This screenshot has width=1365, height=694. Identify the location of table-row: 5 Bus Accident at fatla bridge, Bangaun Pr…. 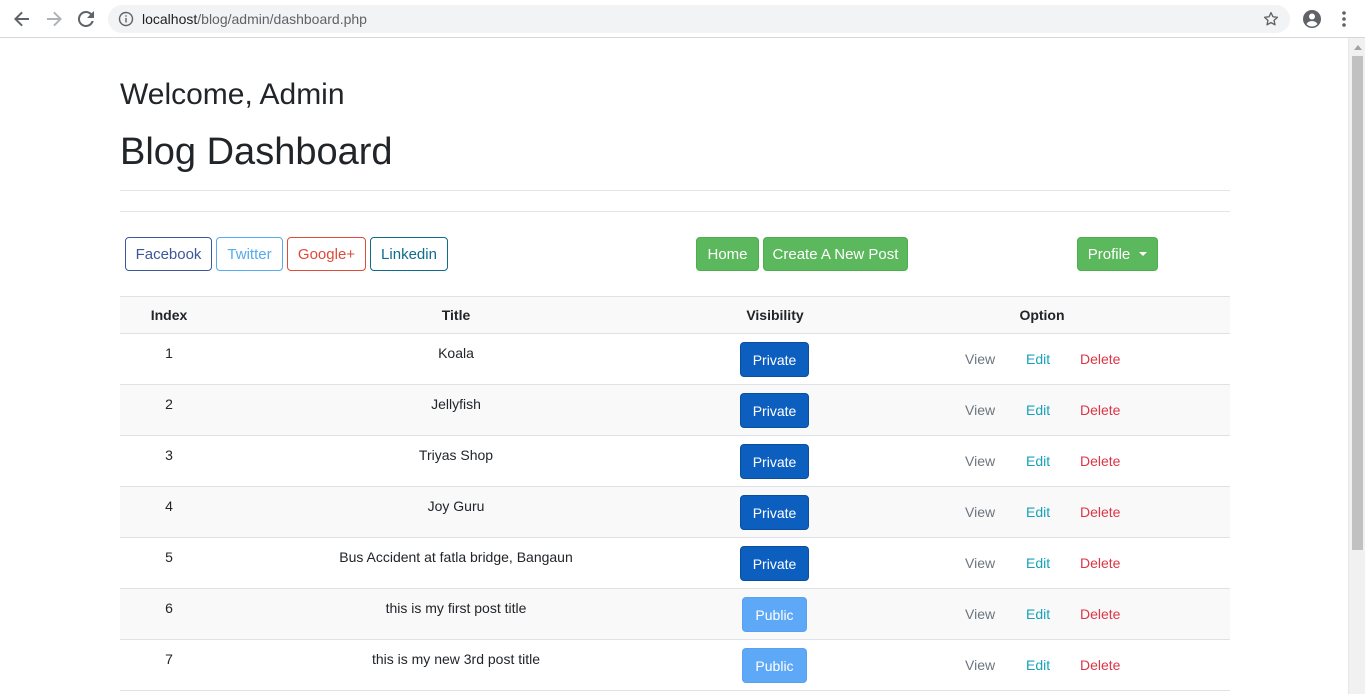
(675, 563).